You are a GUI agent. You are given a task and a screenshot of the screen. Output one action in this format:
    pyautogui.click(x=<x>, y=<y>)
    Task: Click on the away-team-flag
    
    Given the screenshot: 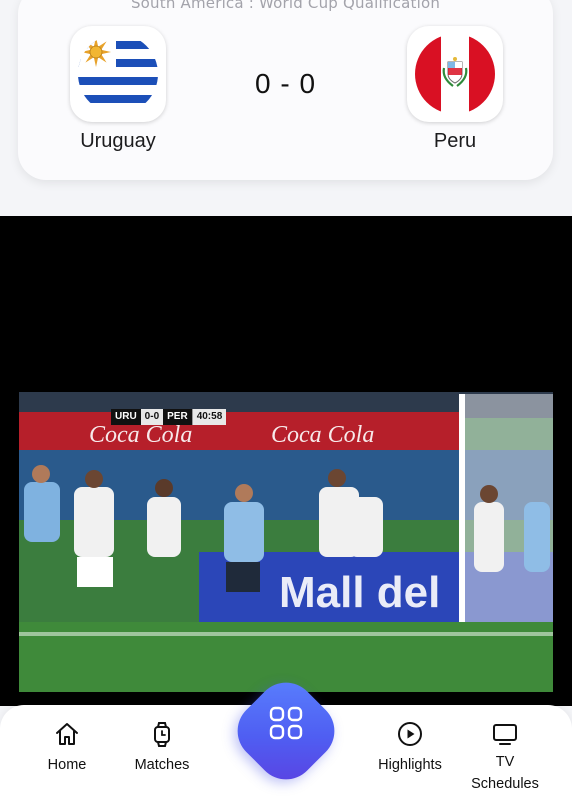 What is the action you would take?
    pyautogui.click(x=455, y=74)
    